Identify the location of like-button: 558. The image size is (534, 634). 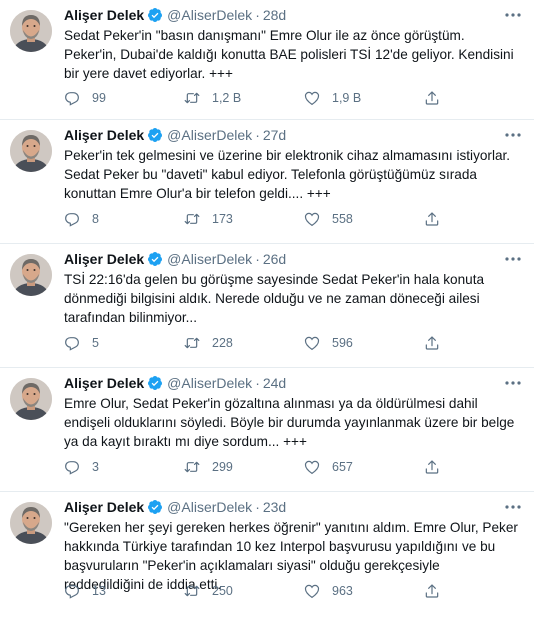
(364, 219).